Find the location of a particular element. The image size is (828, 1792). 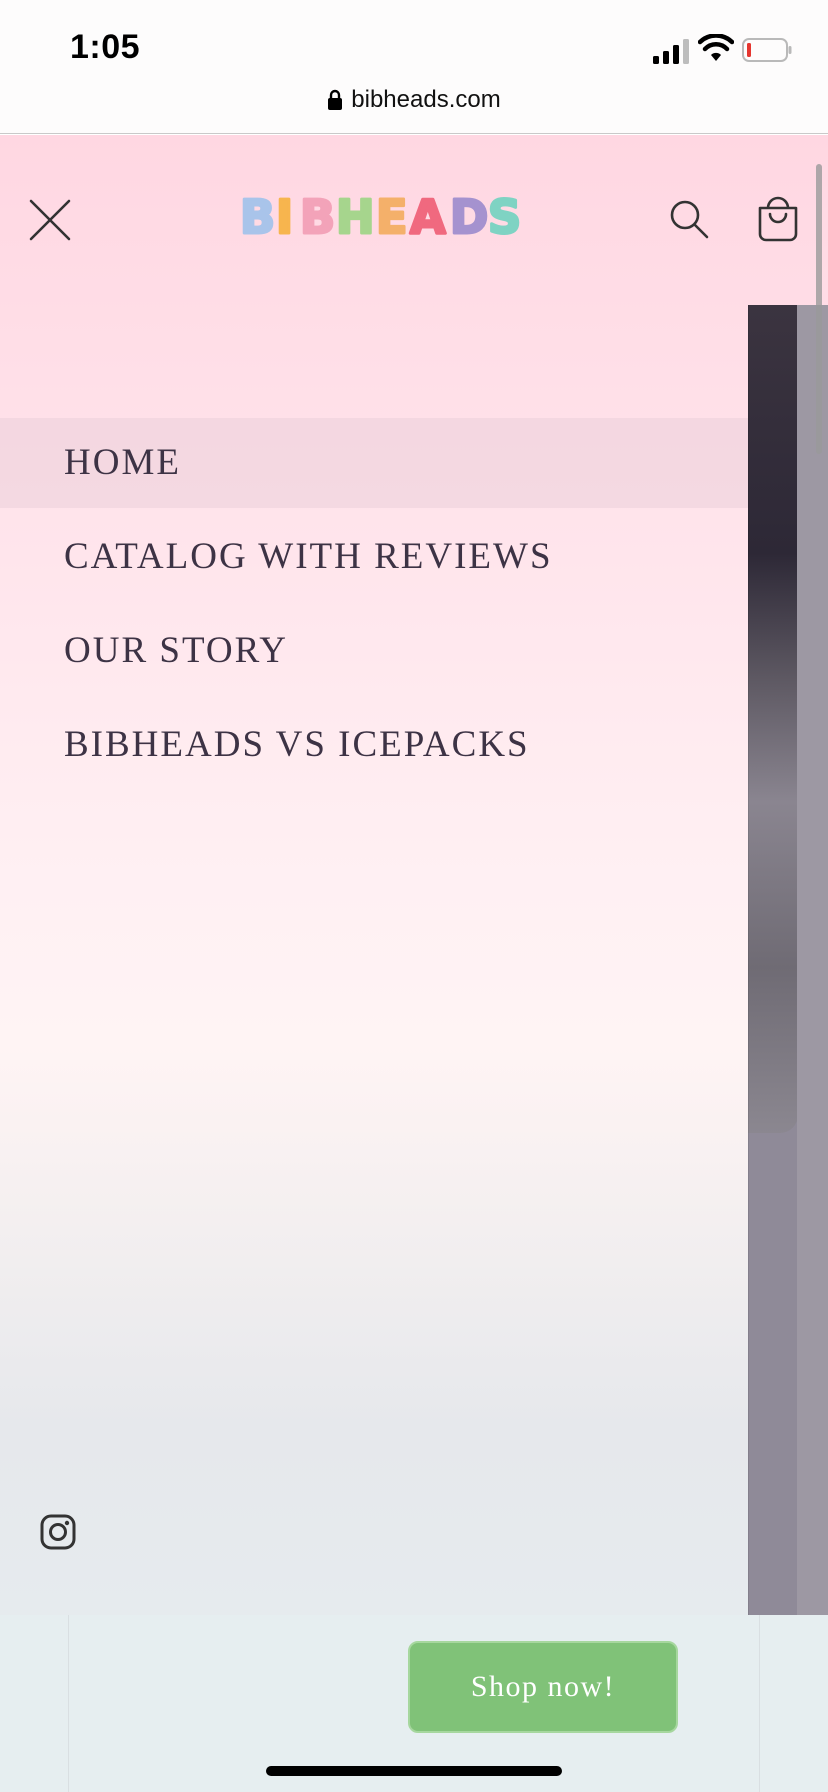

menu-item-our-story: OUR STORY is located at coordinates (374, 651).